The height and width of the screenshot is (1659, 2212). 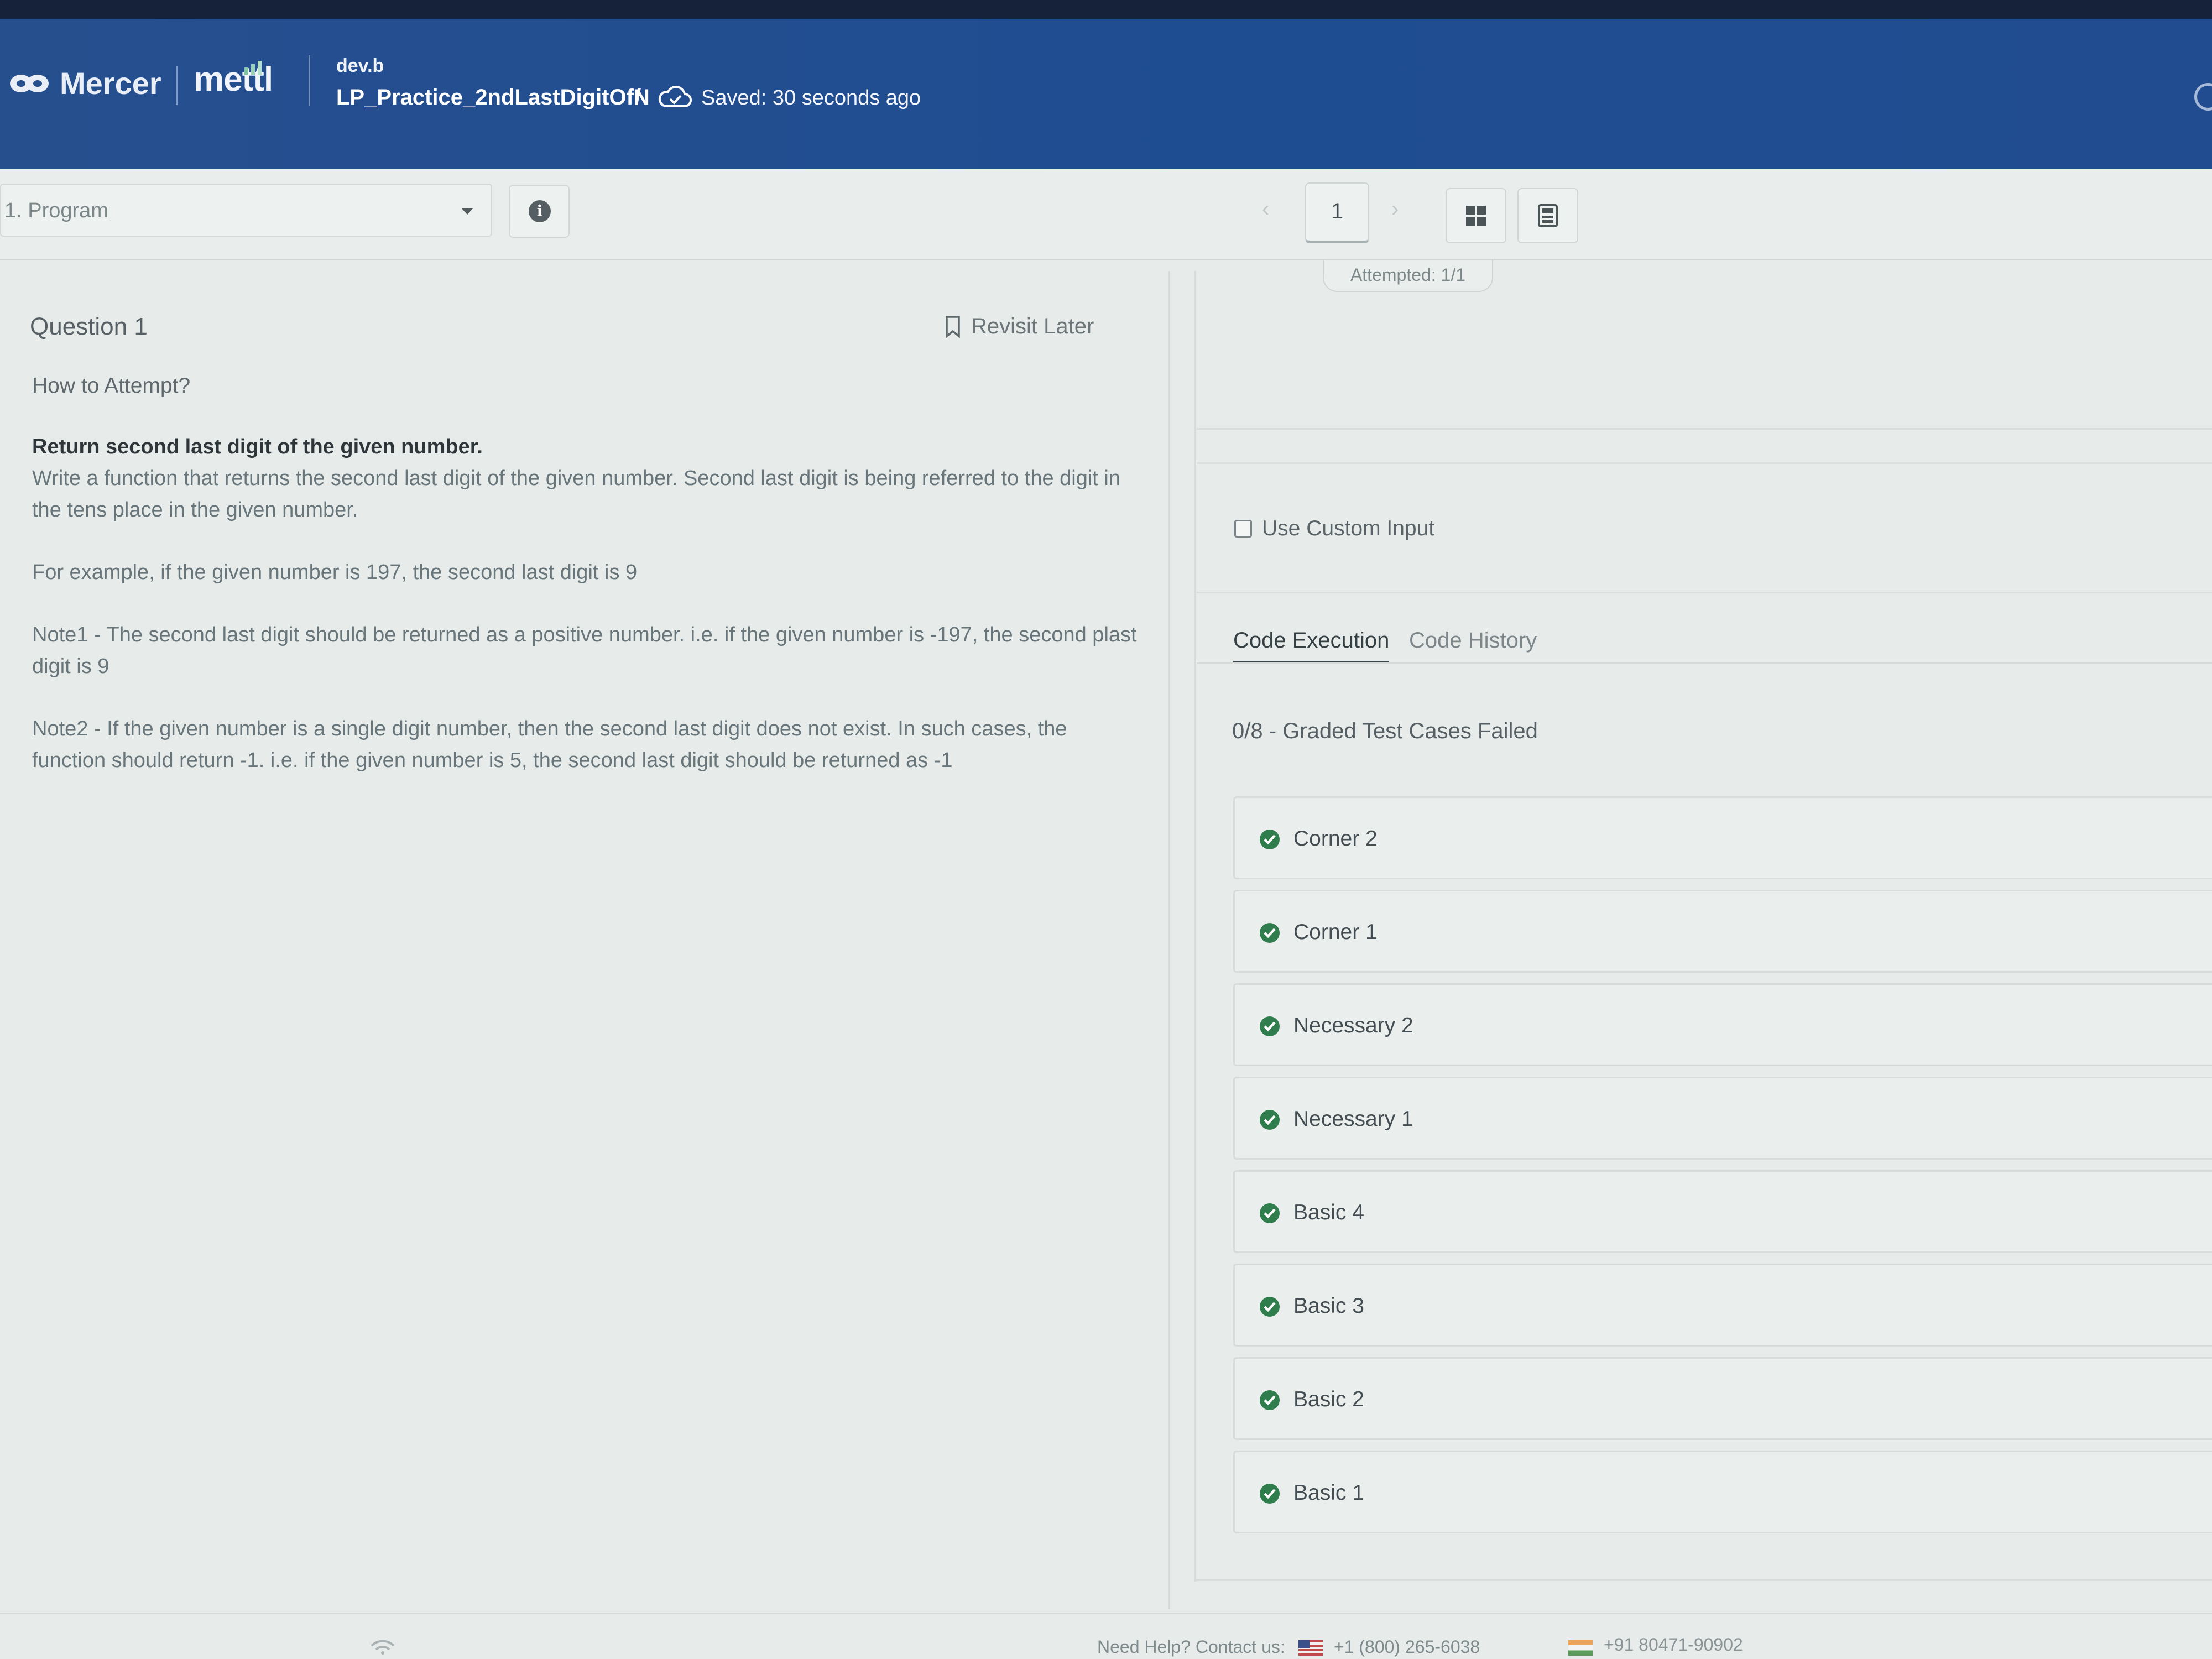 I want to click on question-grid-button, so click(x=1476, y=215).